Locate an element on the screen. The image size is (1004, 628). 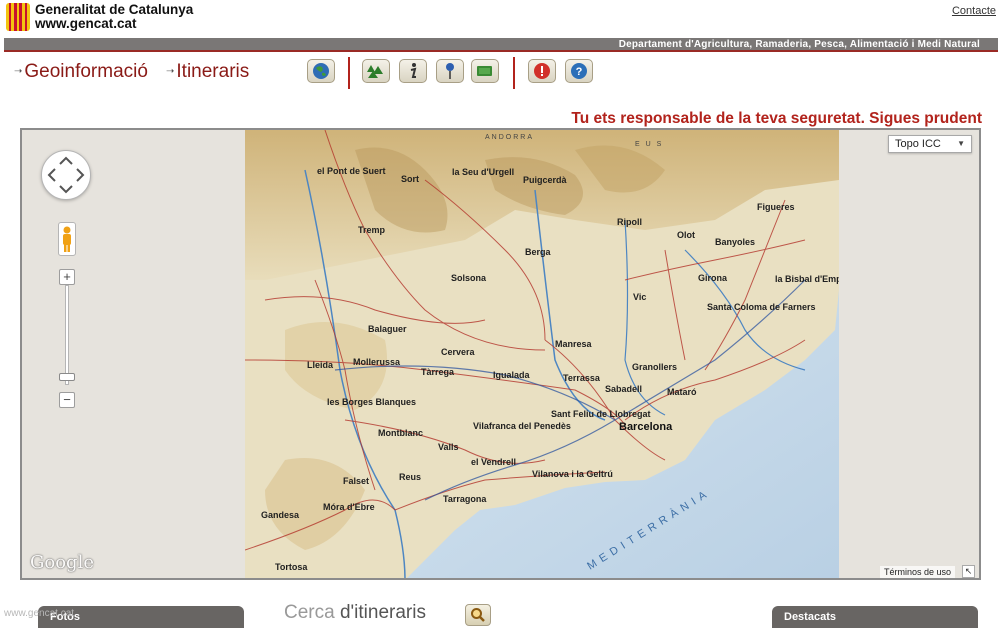
zoom-slider-handle is located at coordinates (67, 377).